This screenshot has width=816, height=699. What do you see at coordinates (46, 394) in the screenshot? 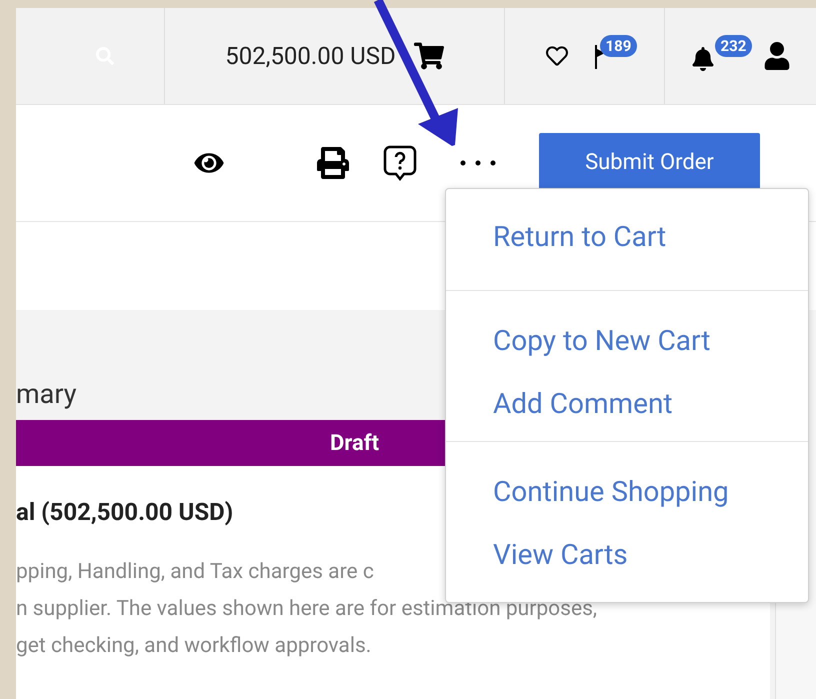
I see `summary-title: mary` at bounding box center [46, 394].